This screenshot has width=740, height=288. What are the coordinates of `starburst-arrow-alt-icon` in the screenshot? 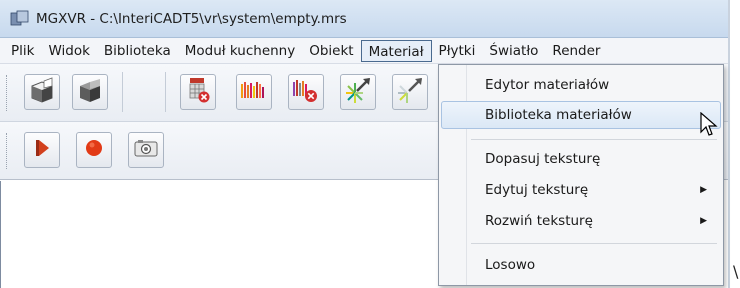 It's located at (410, 92).